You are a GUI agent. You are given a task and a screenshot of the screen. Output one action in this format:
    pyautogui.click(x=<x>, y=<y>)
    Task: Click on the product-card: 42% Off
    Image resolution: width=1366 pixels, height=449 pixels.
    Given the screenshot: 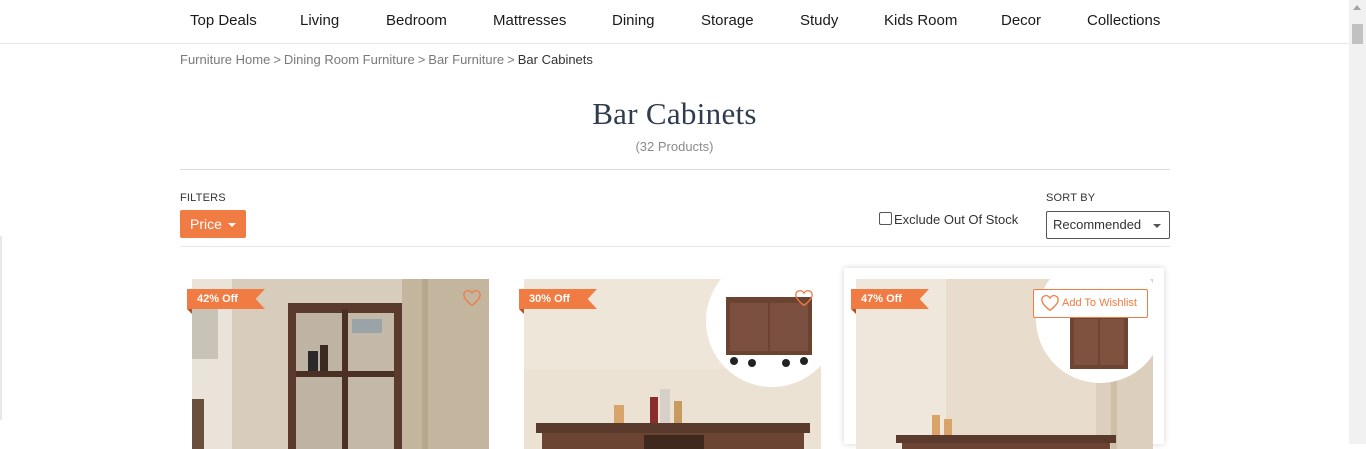 What is the action you would take?
    pyautogui.click(x=340, y=358)
    